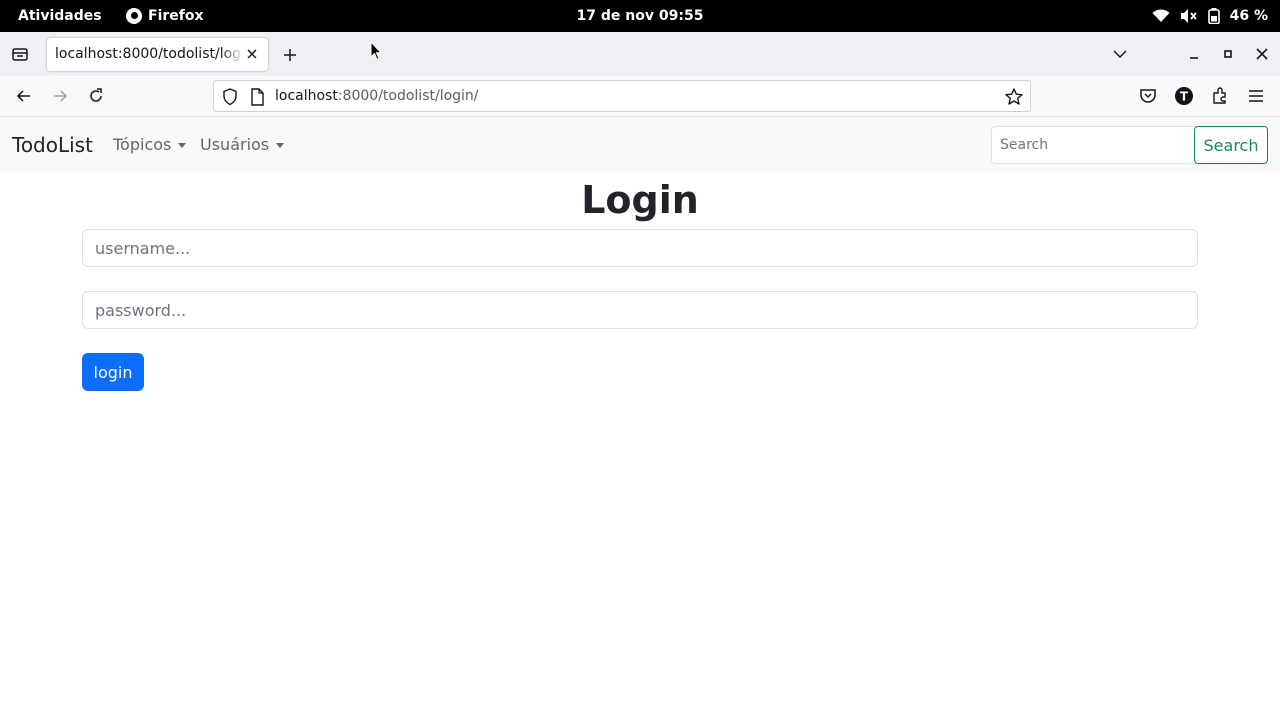 This screenshot has width=1280, height=720. Describe the element at coordinates (306, 96) in the screenshot. I see `url-host: localhost` at that location.